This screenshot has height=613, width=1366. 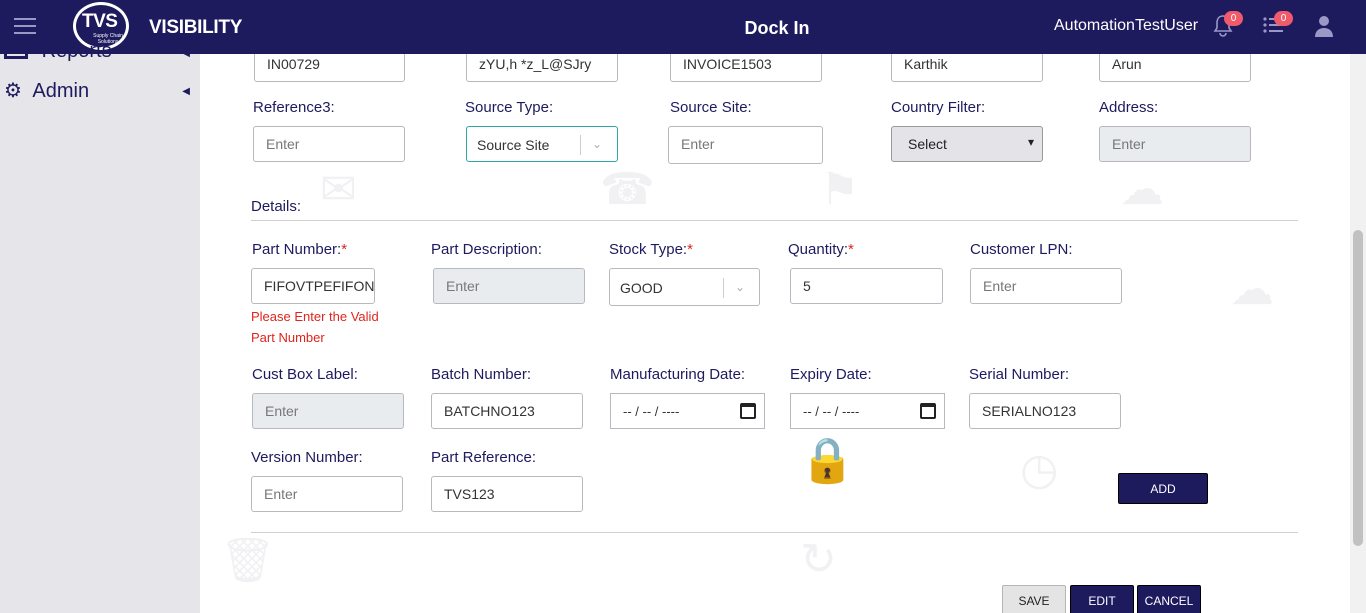 What do you see at coordinates (16, 51) in the screenshot?
I see `report-icon` at bounding box center [16, 51].